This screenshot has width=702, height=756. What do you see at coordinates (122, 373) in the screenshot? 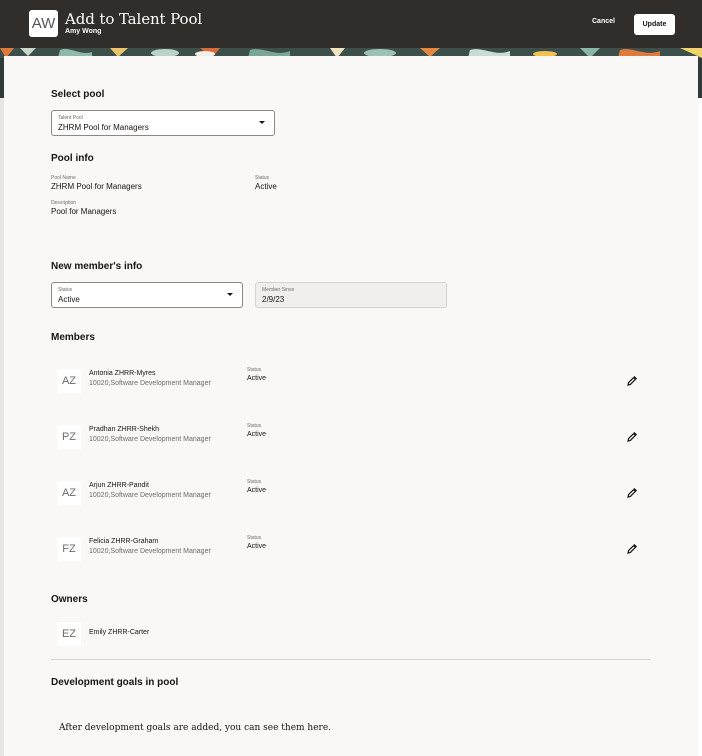
I see `member-name: Antonia ZHRR-Myres` at bounding box center [122, 373].